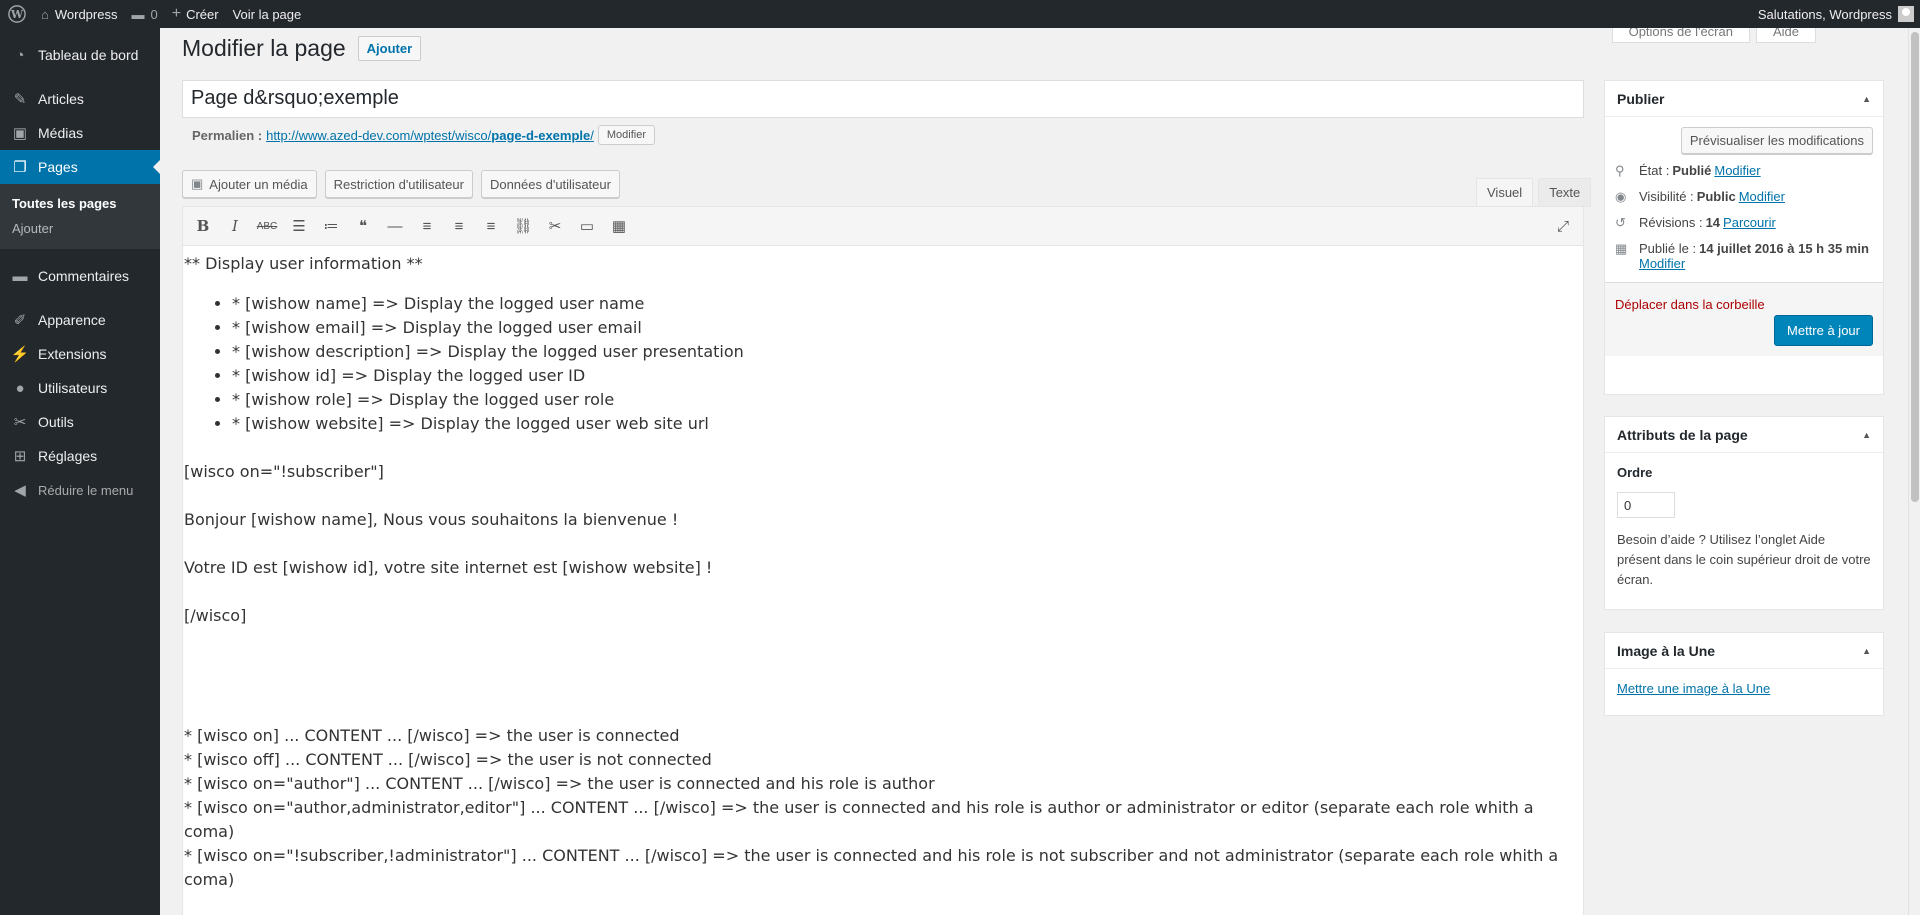 This screenshot has width=1920, height=915. I want to click on strikethrough-icon: ABC, so click(267, 226).